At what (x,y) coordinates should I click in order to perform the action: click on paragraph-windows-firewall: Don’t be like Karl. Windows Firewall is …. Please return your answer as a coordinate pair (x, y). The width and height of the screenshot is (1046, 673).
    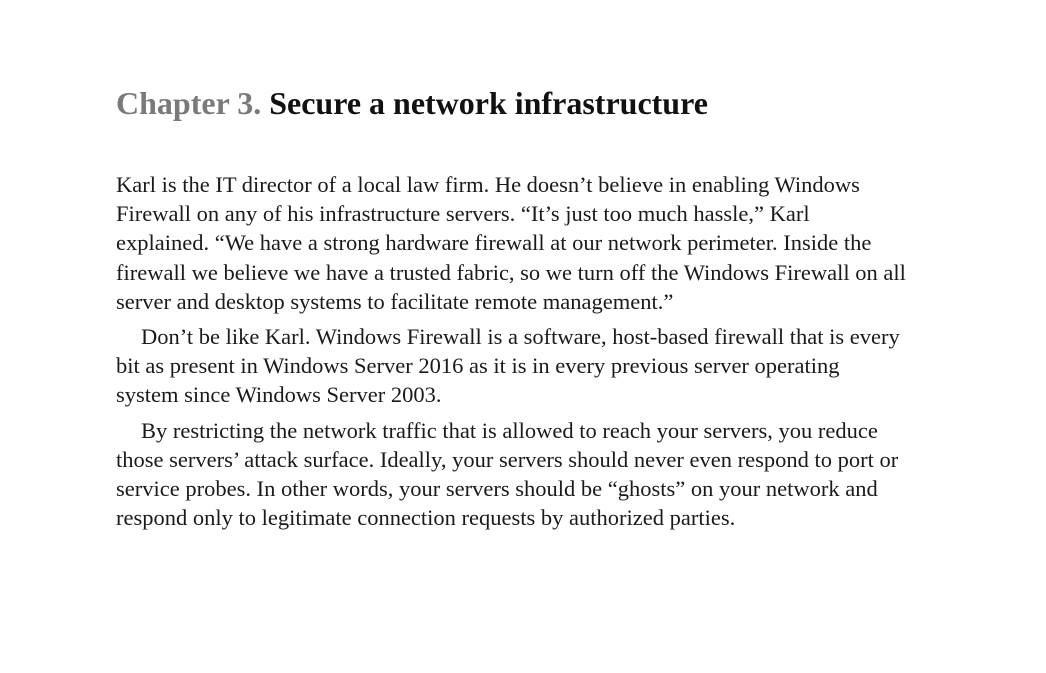
    Looking at the image, I should click on (508, 366).